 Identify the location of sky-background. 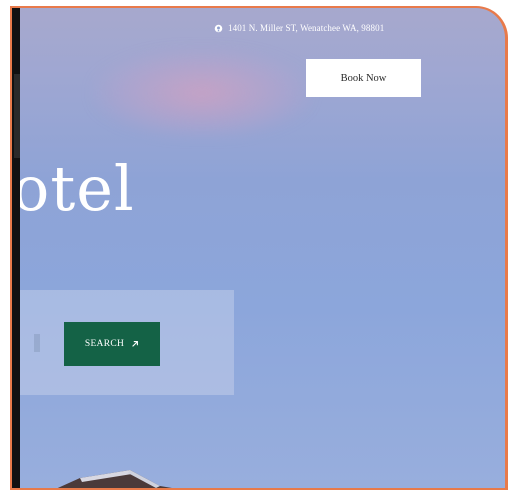
(202, 93).